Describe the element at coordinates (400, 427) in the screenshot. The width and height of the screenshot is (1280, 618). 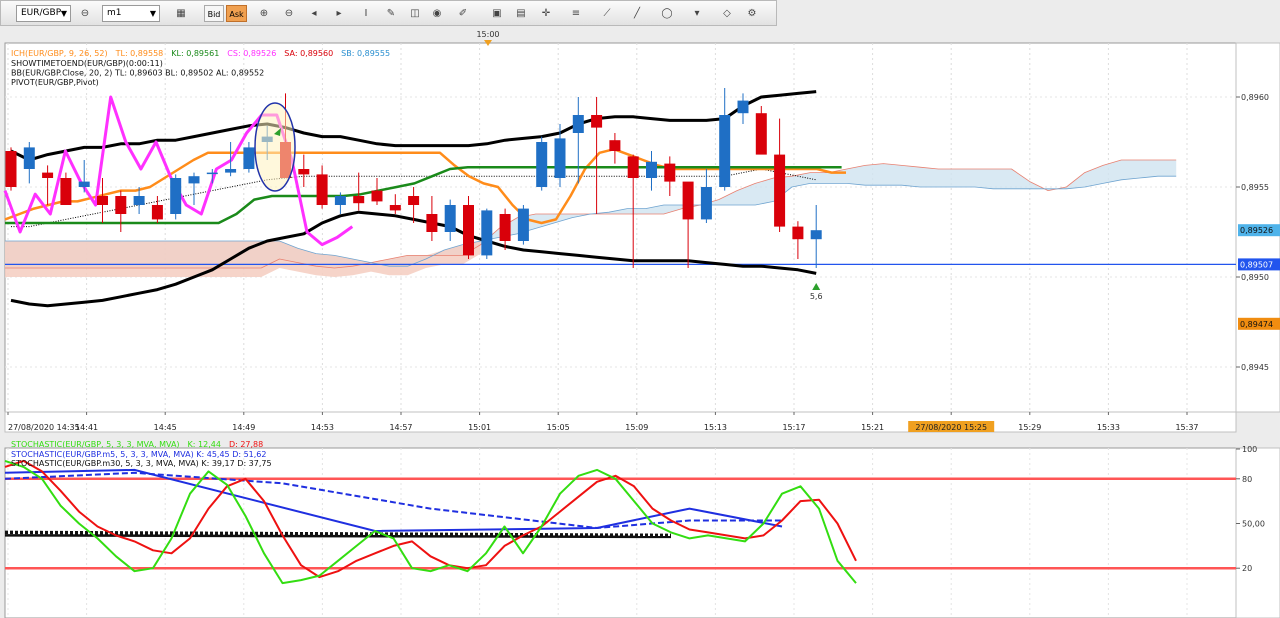
I see `x-tick-label: 14:57` at that location.